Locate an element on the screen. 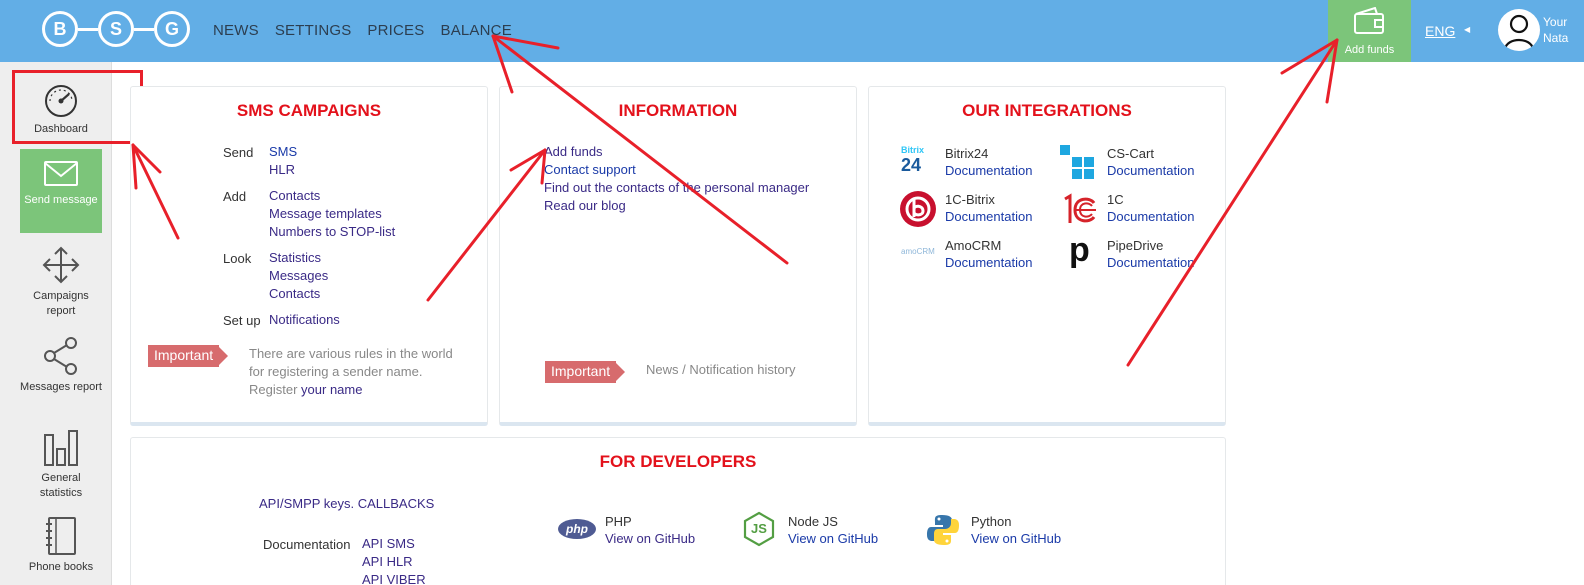 This screenshot has width=1584, height=585. add-funds-button: Add funds is located at coordinates (1369, 31).